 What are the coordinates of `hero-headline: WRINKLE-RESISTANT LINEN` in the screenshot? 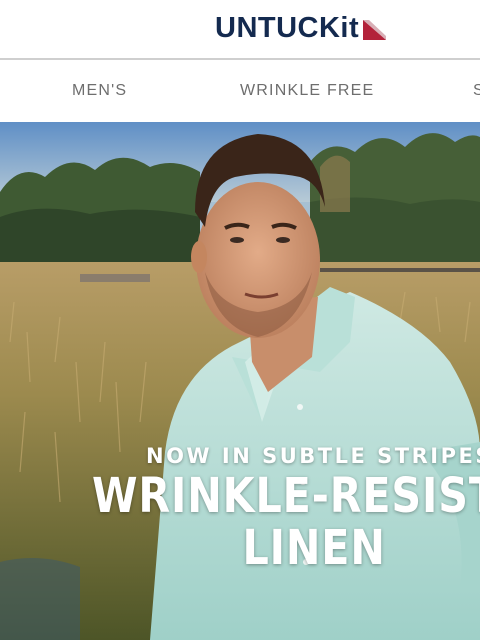 It's located at (286, 523).